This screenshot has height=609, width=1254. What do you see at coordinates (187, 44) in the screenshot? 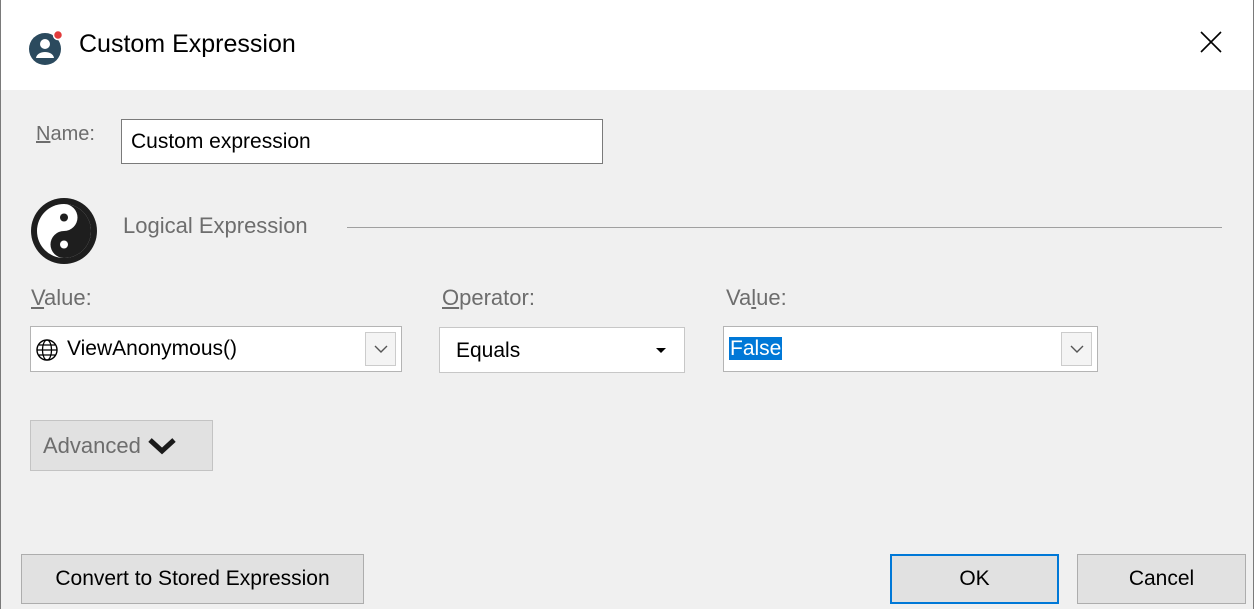
I see `window-title: Custom Expression` at bounding box center [187, 44].